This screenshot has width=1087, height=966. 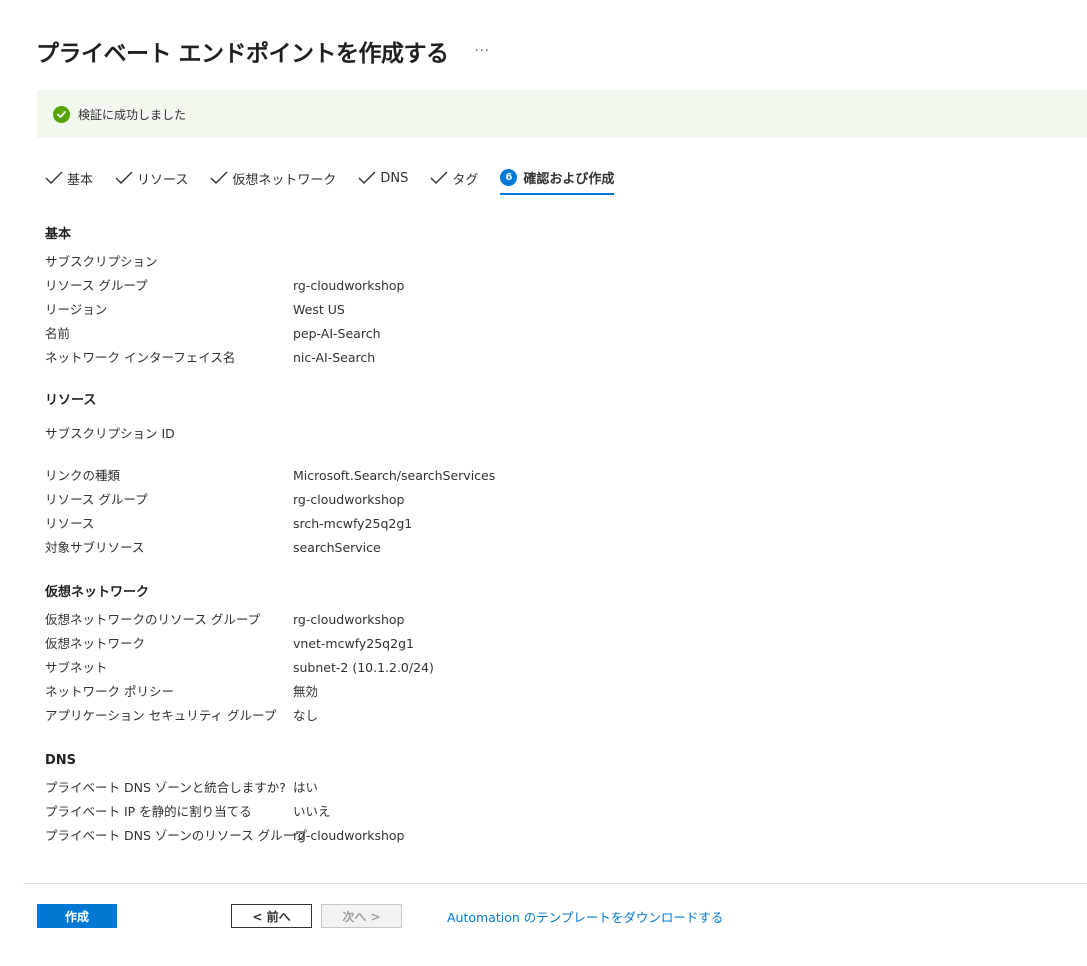 What do you see at coordinates (545, 334) in the screenshot?
I see `summary-row: 名前 pep-AI-Search` at bounding box center [545, 334].